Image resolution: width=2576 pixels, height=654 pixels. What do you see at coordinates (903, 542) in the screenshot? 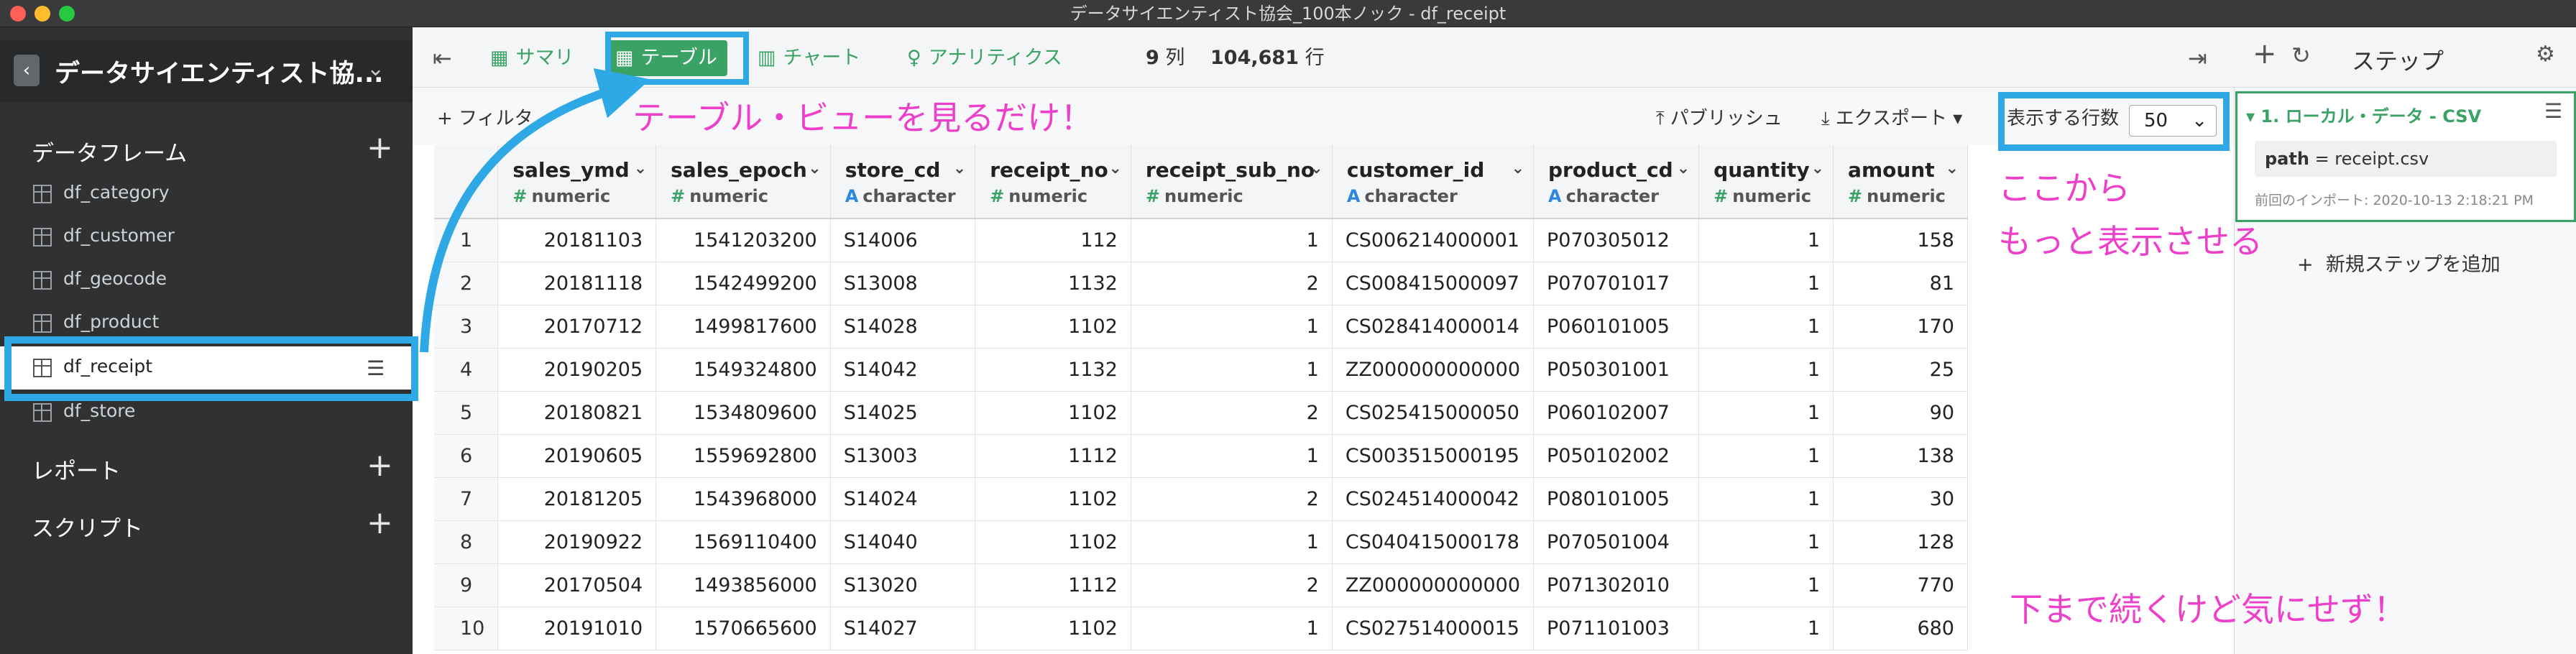
I see `table-cell: S14040` at bounding box center [903, 542].